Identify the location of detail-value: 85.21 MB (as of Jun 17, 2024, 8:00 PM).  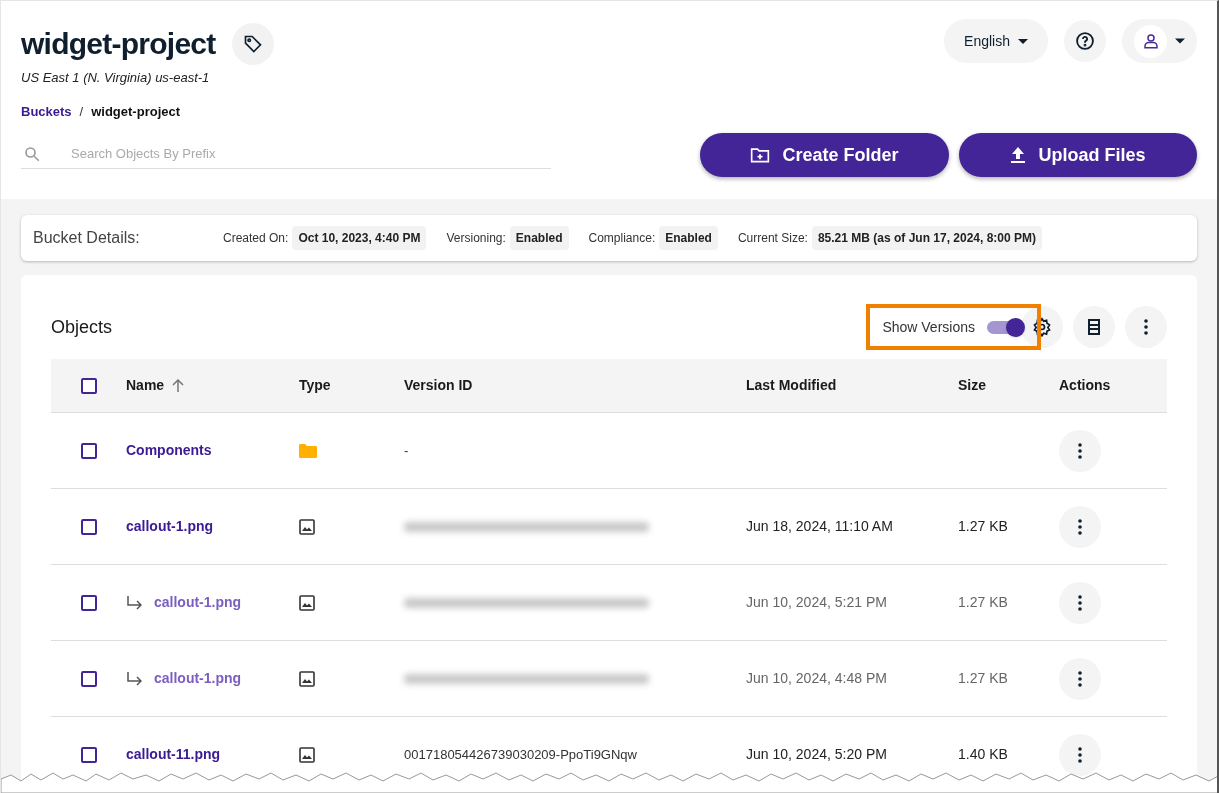
(927, 238).